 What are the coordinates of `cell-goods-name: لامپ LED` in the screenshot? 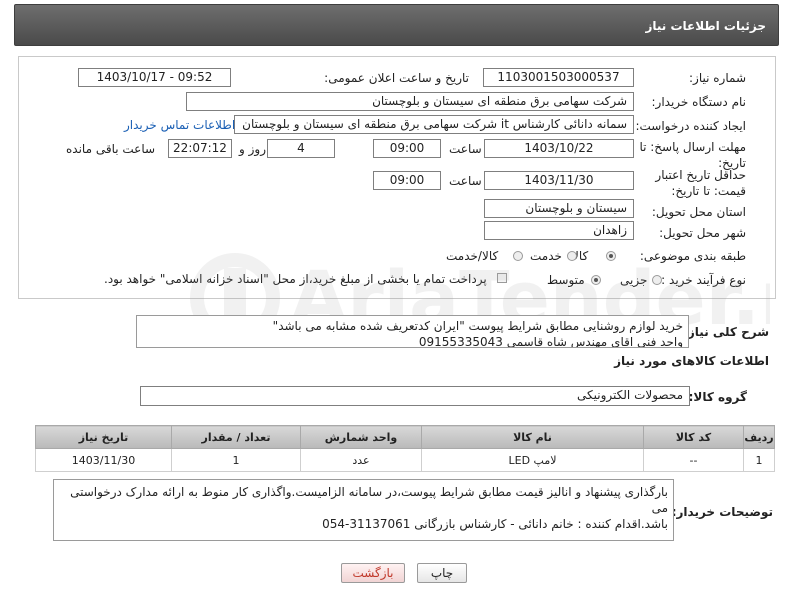 It's located at (532, 460).